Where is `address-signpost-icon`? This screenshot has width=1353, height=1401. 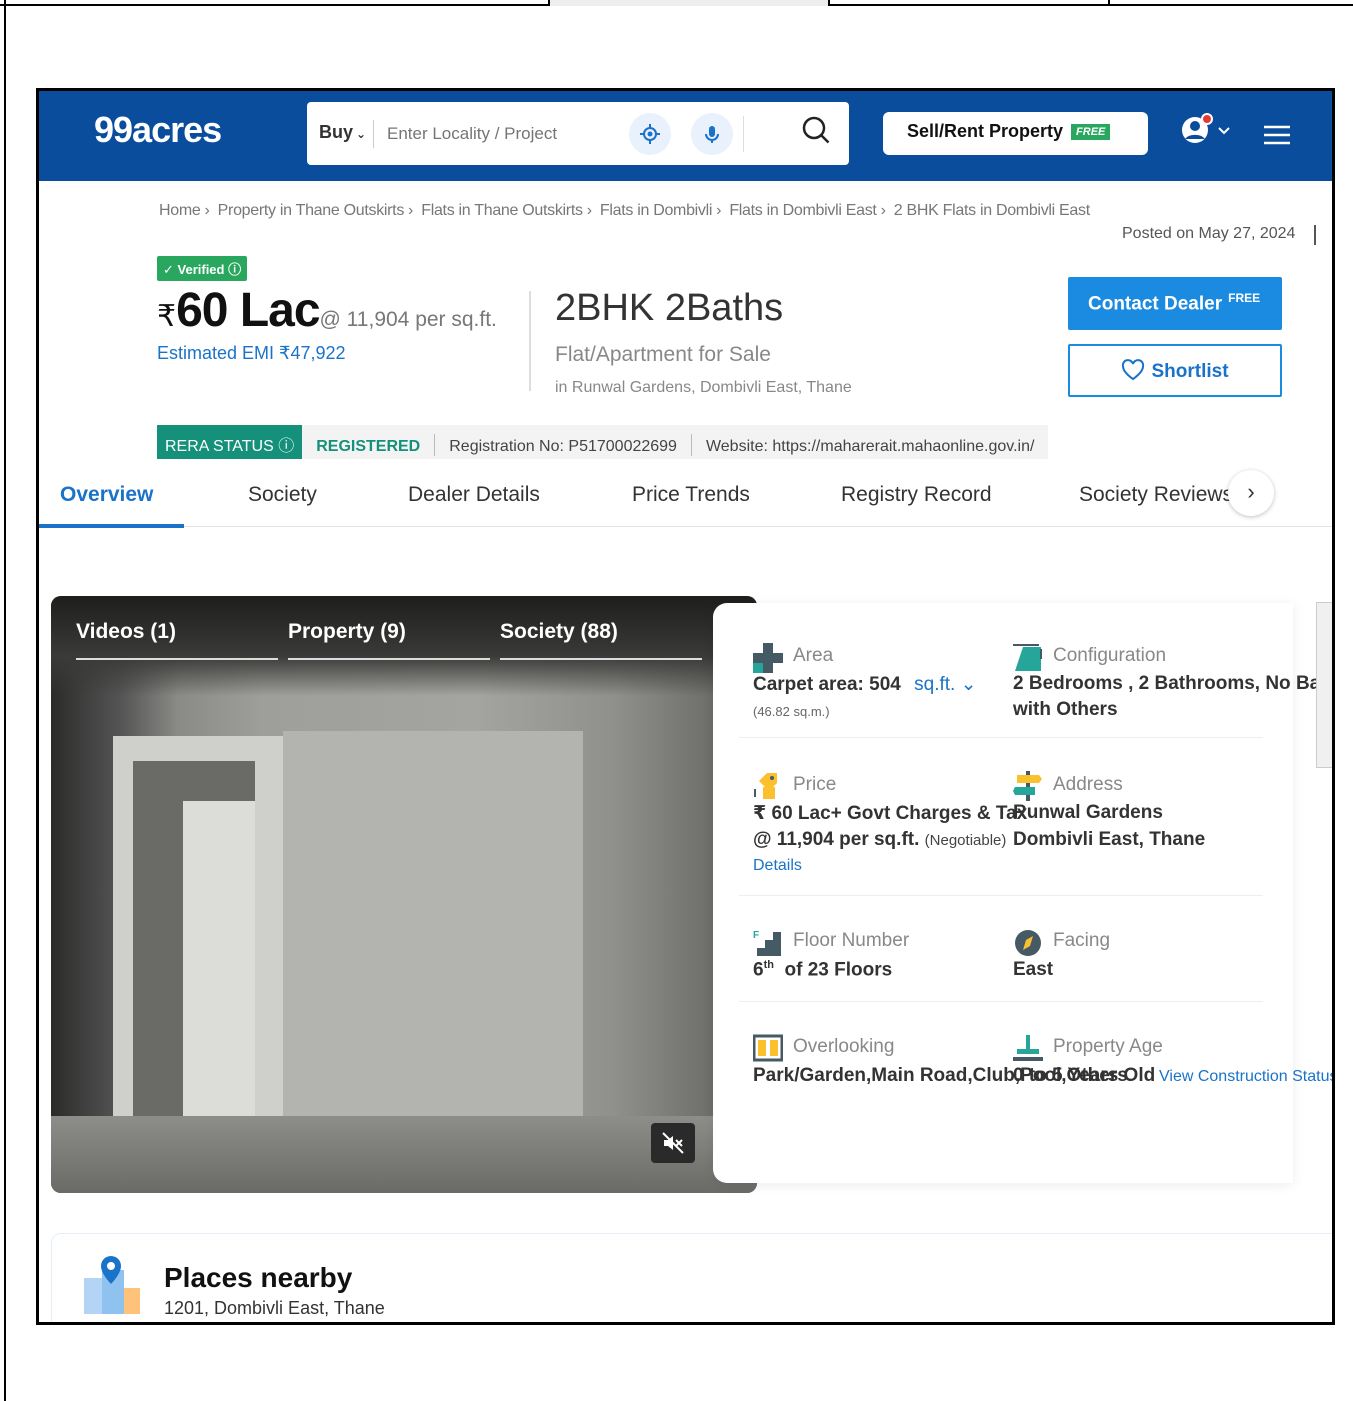 address-signpost-icon is located at coordinates (1027, 786).